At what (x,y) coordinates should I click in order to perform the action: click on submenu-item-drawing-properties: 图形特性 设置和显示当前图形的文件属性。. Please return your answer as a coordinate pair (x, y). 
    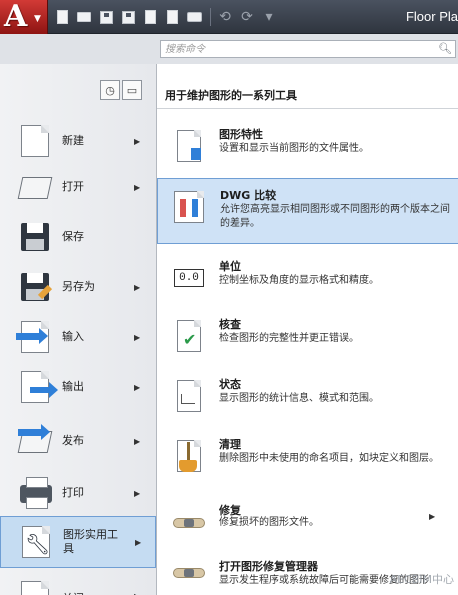
    Looking at the image, I should click on (307, 148).